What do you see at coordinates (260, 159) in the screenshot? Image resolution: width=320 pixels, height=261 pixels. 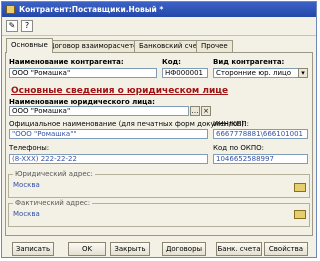 I see `okpo-input: 1046652588997` at bounding box center [260, 159].